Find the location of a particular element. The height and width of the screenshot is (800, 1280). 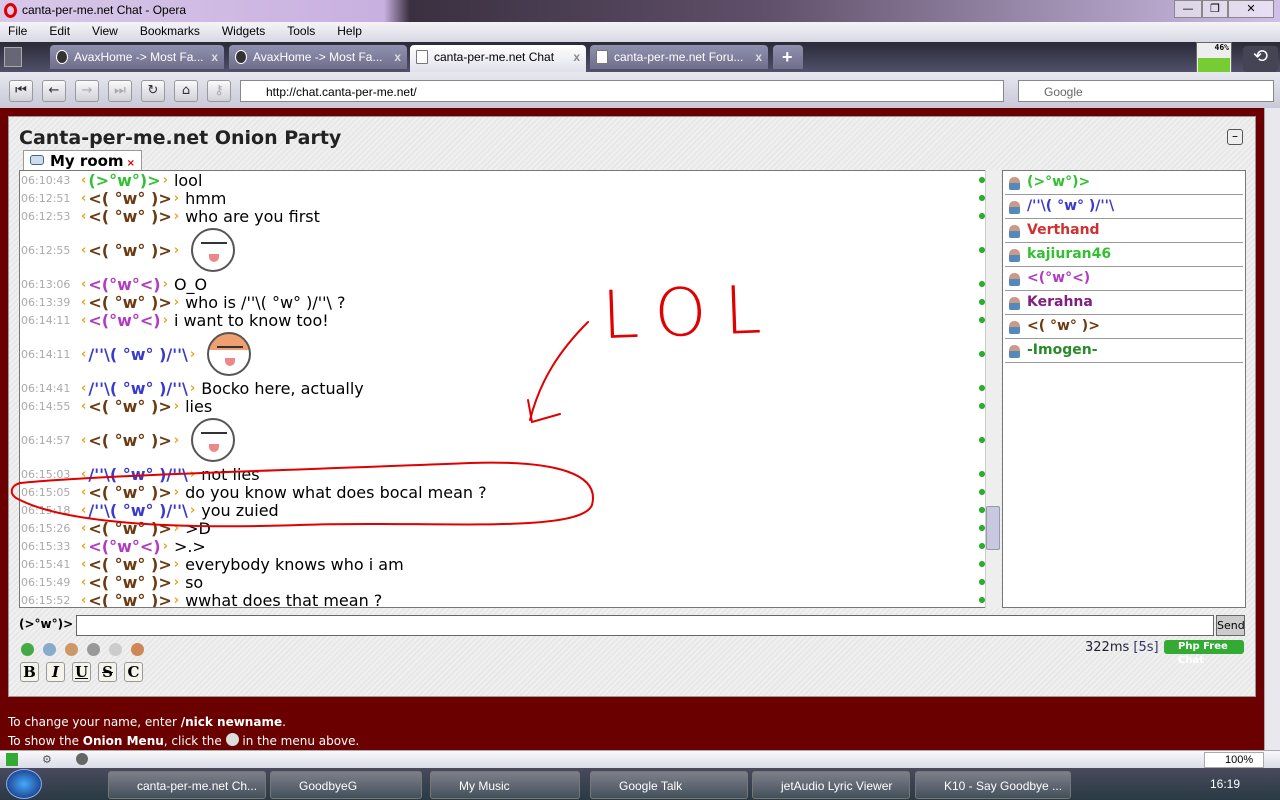

page-scrollbar is located at coordinates (1272, 429).